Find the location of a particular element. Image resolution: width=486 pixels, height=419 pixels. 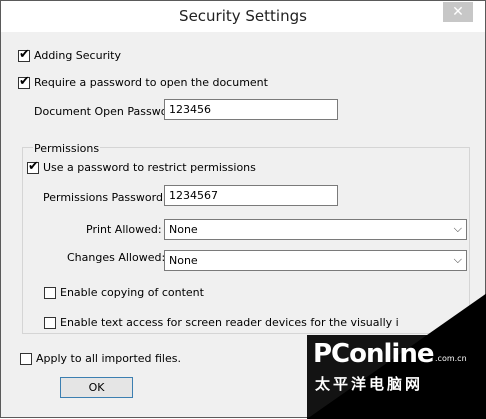

changes-allowed-value: None is located at coordinates (183, 260).